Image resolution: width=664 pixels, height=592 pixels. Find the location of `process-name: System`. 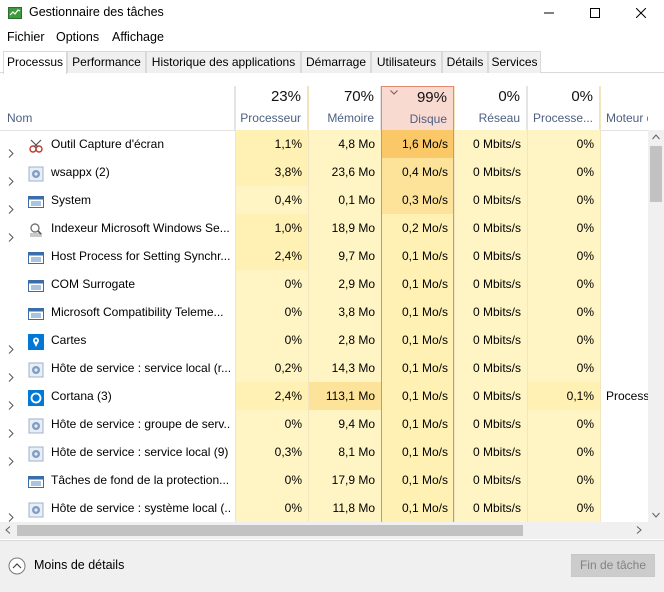

process-name: System is located at coordinates (71, 200).